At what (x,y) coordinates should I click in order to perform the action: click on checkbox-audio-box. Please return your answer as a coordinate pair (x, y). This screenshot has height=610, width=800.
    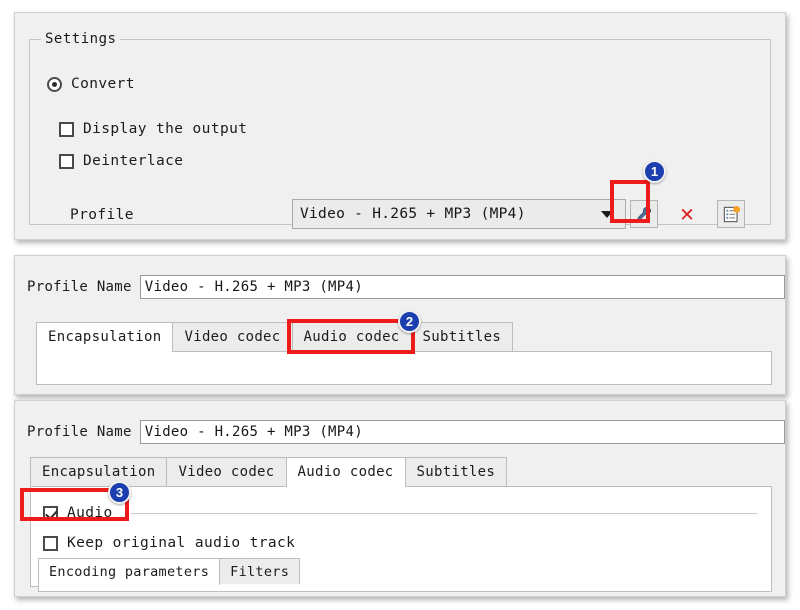
    Looking at the image, I should click on (50, 513).